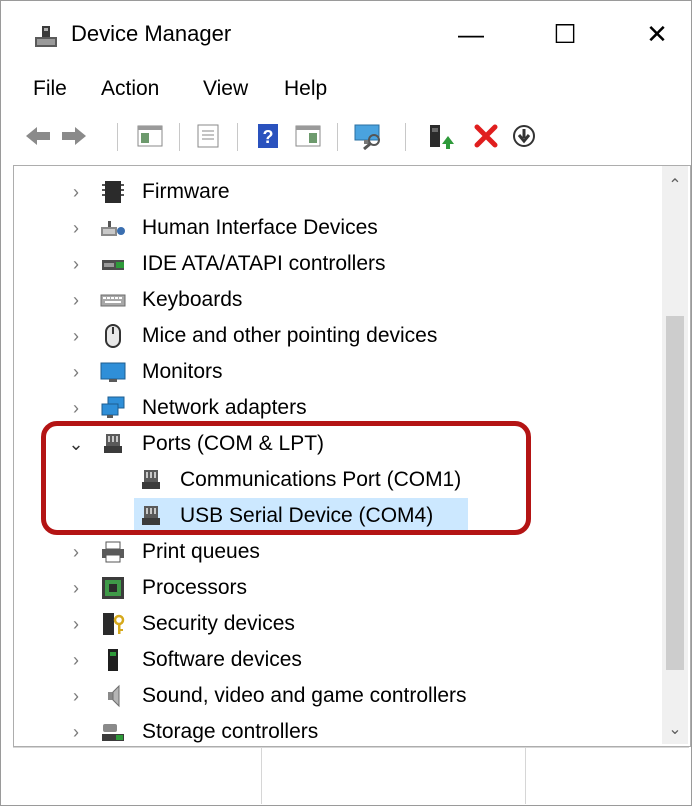 This screenshot has width=692, height=806. What do you see at coordinates (339, 730) in the screenshot?
I see `tree-item-storage-controllers: › Storage controllers` at bounding box center [339, 730].